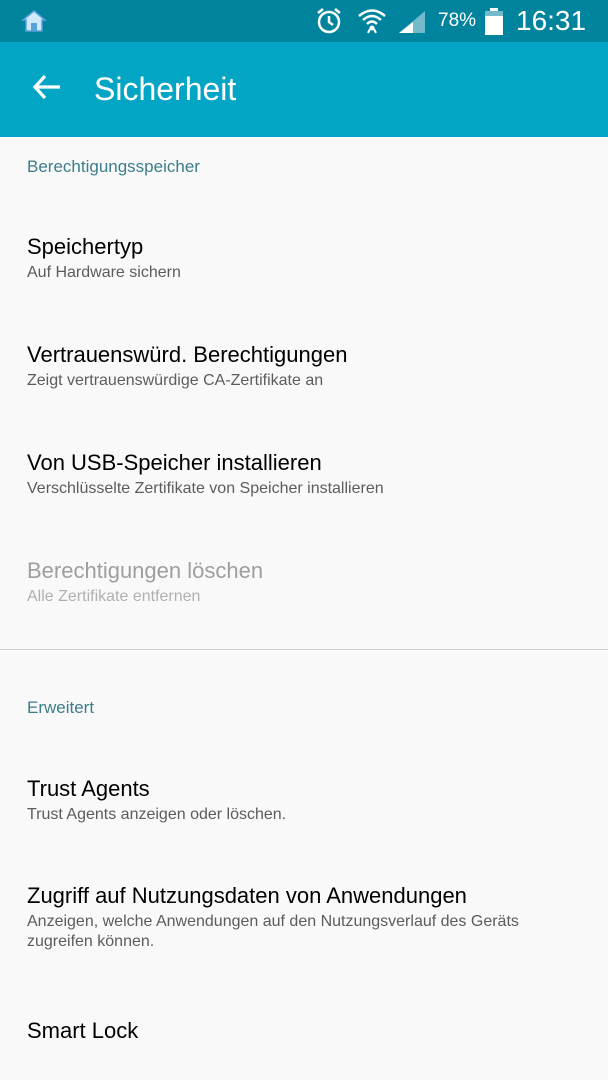 This screenshot has width=608, height=1080. Describe the element at coordinates (304, 1037) in the screenshot. I see `list-item-smart-lock: Smart Lock` at that location.